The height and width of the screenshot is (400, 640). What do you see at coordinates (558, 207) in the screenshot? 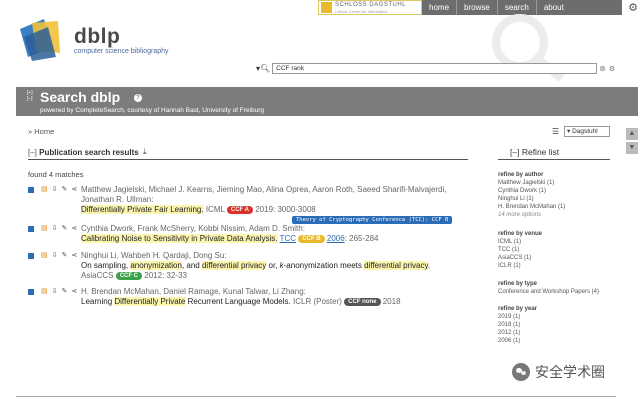
I see `refine-option: H. Brendan McMahan (1)` at bounding box center [558, 207].